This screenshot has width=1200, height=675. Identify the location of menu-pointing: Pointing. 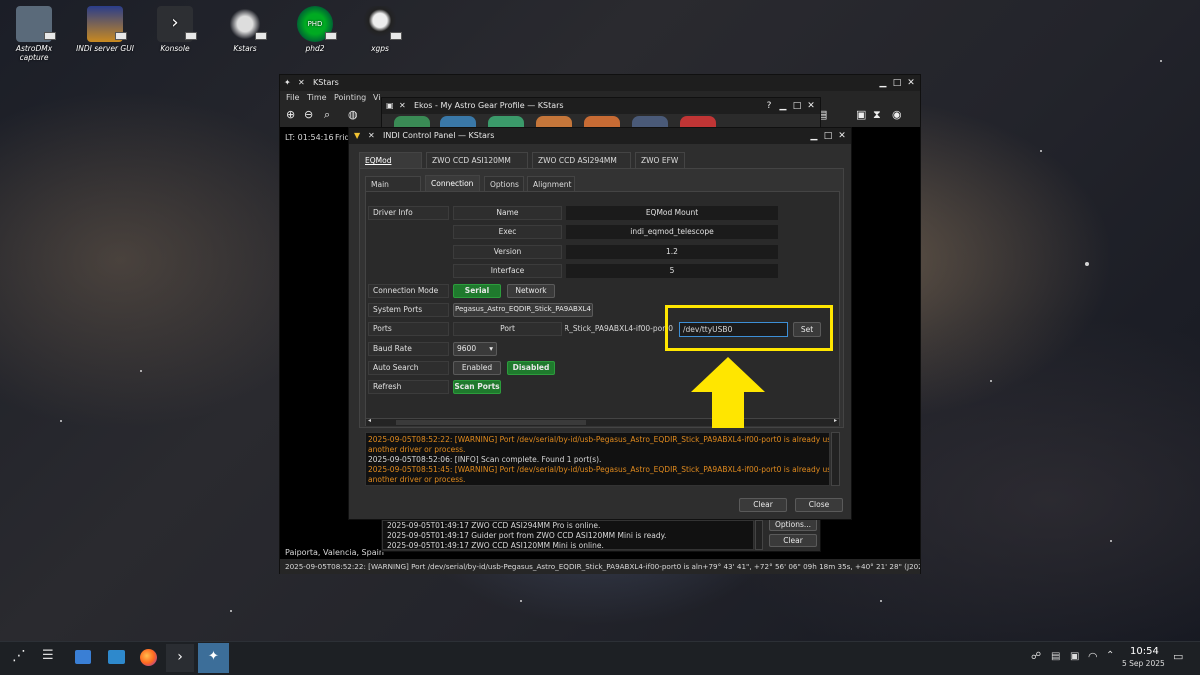
(350, 97).